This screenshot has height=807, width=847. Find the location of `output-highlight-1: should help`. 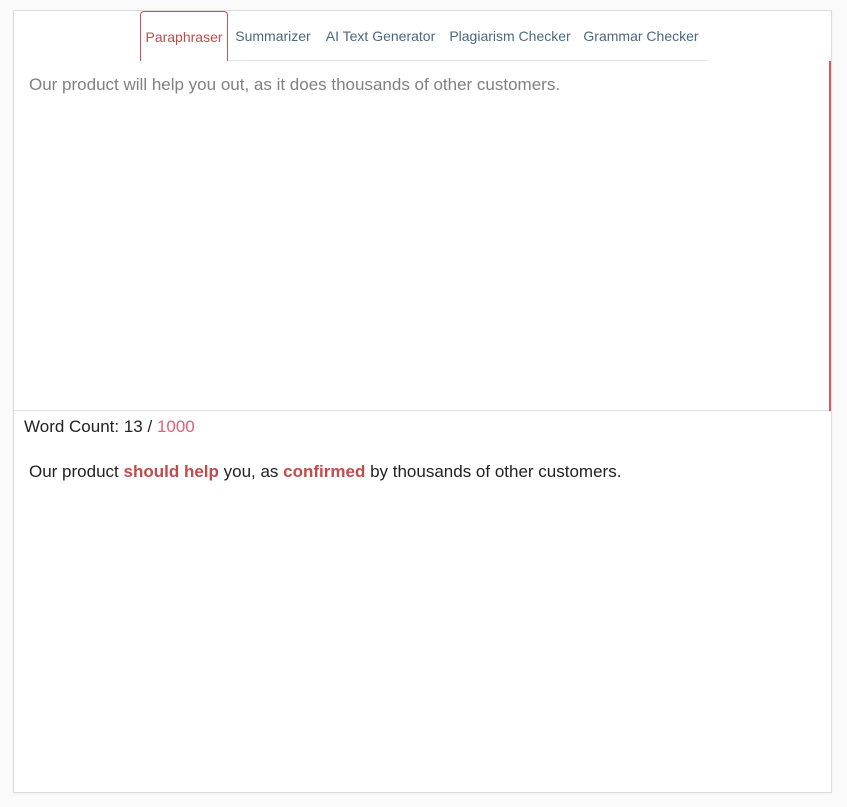

output-highlight-1: should help is located at coordinates (171, 471).